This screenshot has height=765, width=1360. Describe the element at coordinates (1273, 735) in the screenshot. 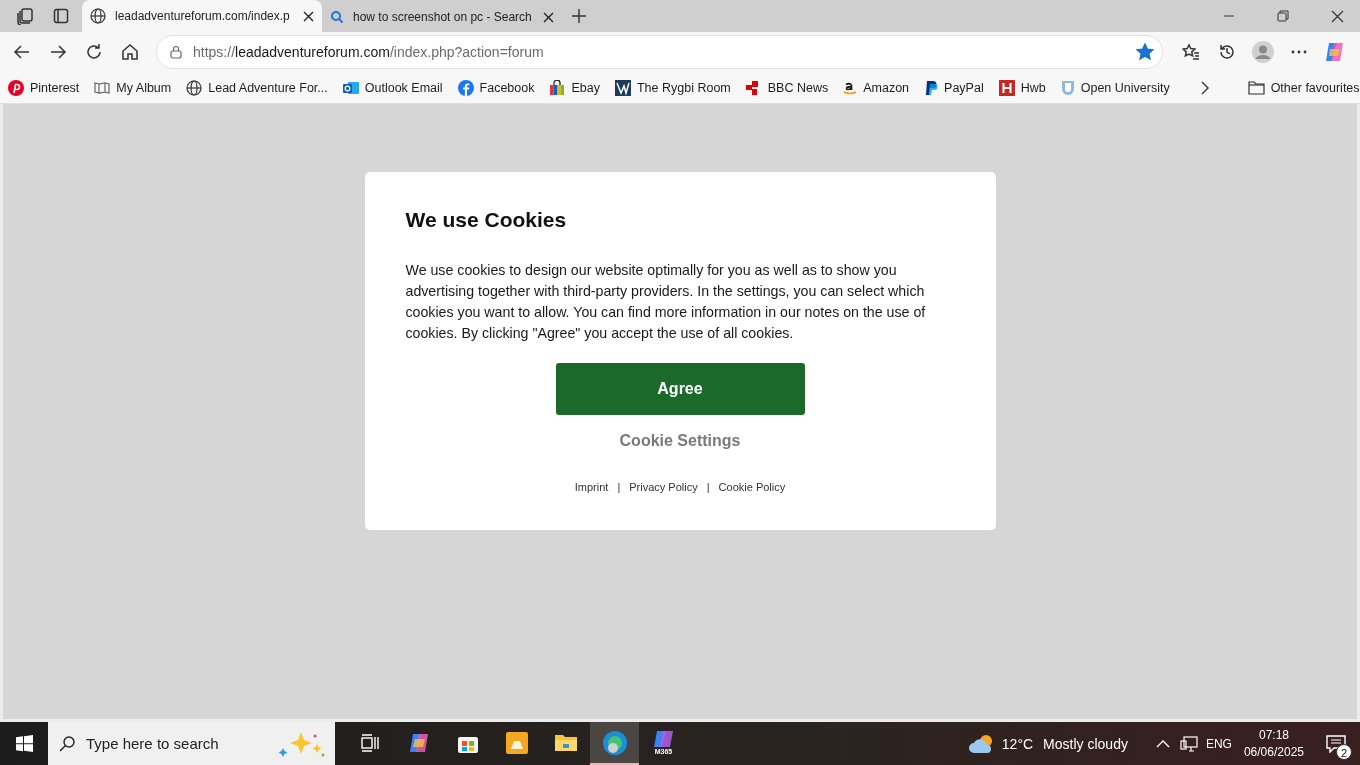

I see `clock-time: 07:18` at that location.